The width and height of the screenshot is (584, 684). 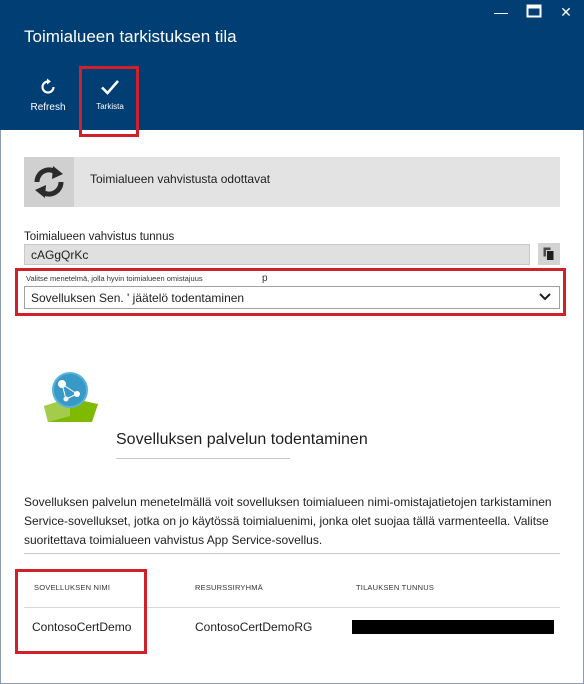 I want to click on table-cell-resource-group: ContosoCertDemoRG, so click(x=253, y=627).